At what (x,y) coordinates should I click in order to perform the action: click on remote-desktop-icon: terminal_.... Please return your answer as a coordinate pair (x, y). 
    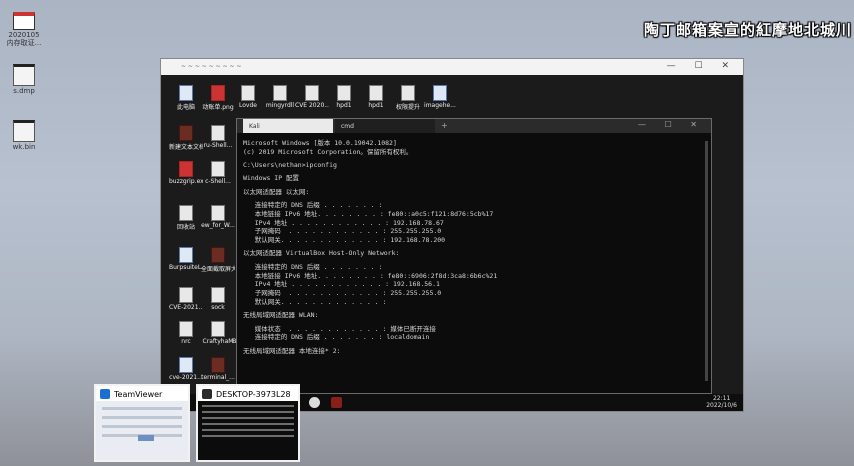
    Looking at the image, I should click on (218, 369).